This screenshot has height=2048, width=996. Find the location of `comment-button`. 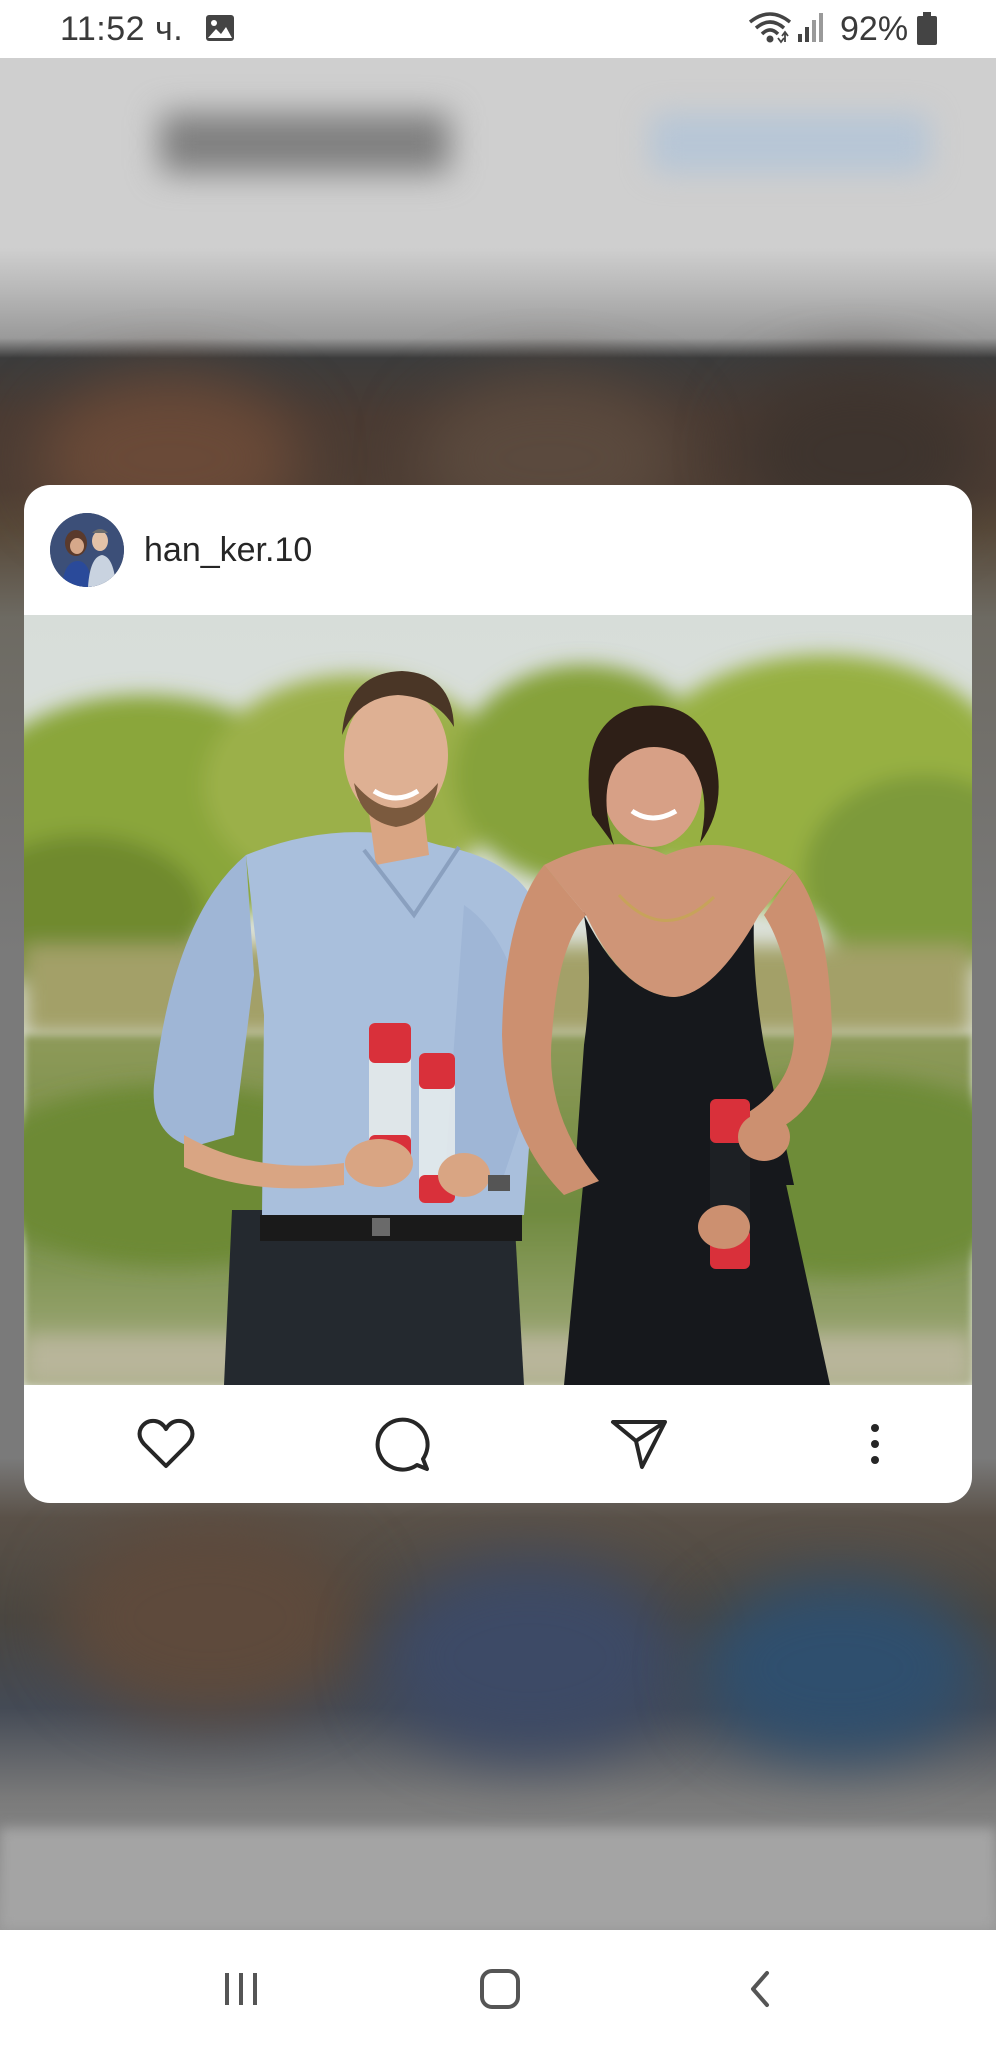

comment-button is located at coordinates (402, 1444).